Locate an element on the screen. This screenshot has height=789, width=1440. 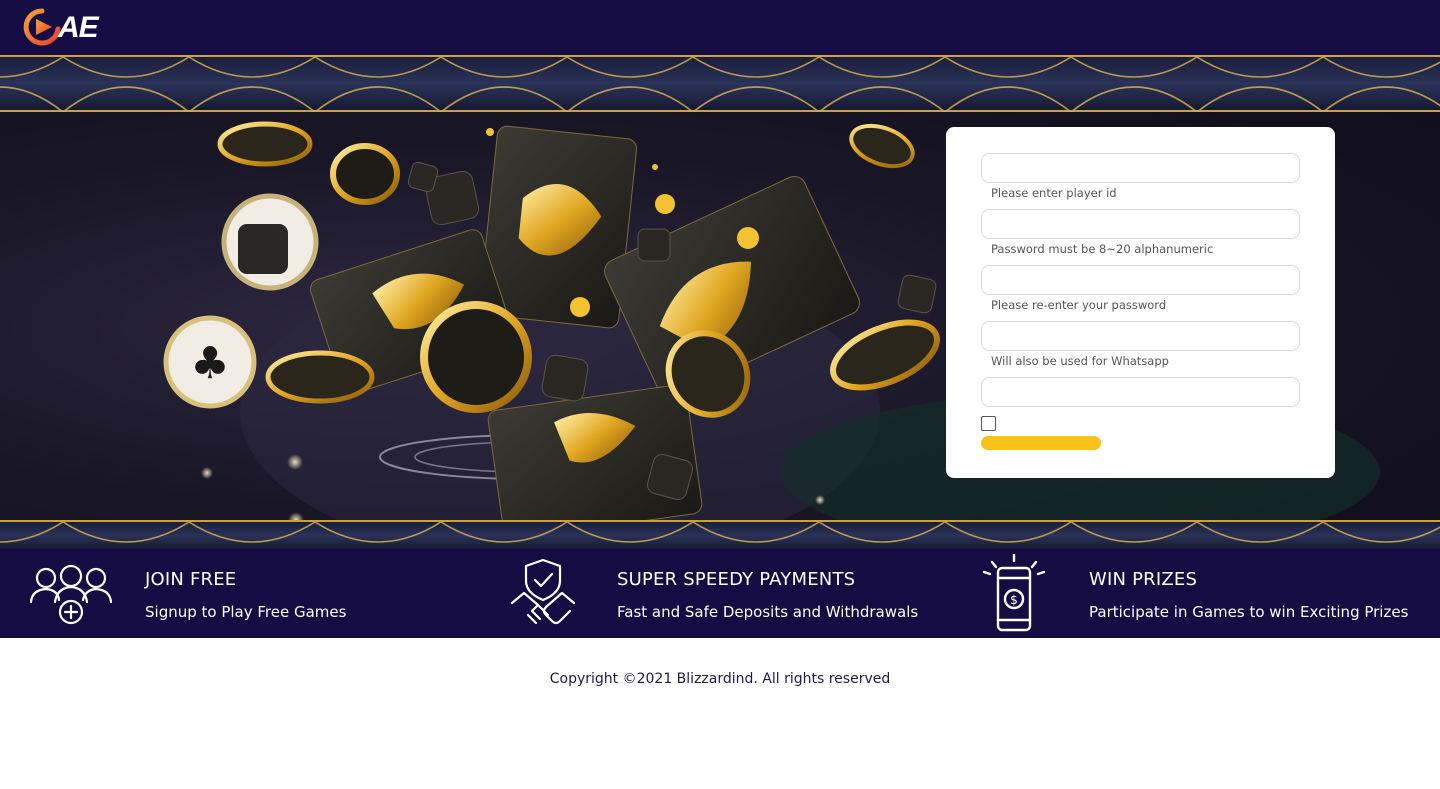
handshake-shield-icon is located at coordinates (543, 591).